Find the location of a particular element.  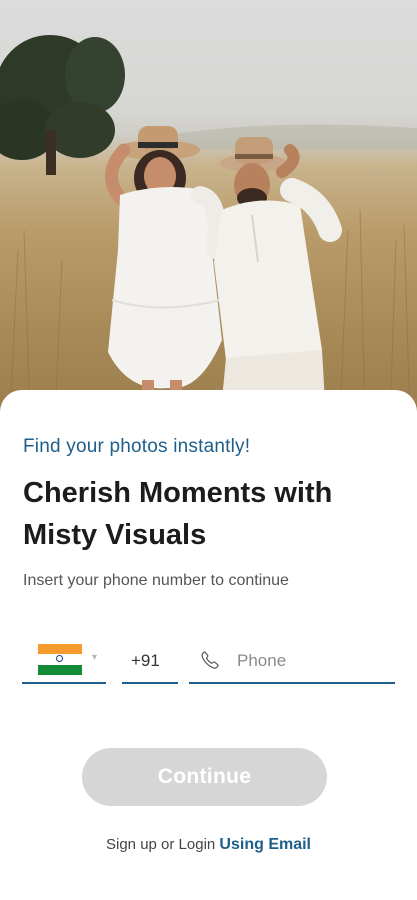

phone-icon is located at coordinates (210, 660).